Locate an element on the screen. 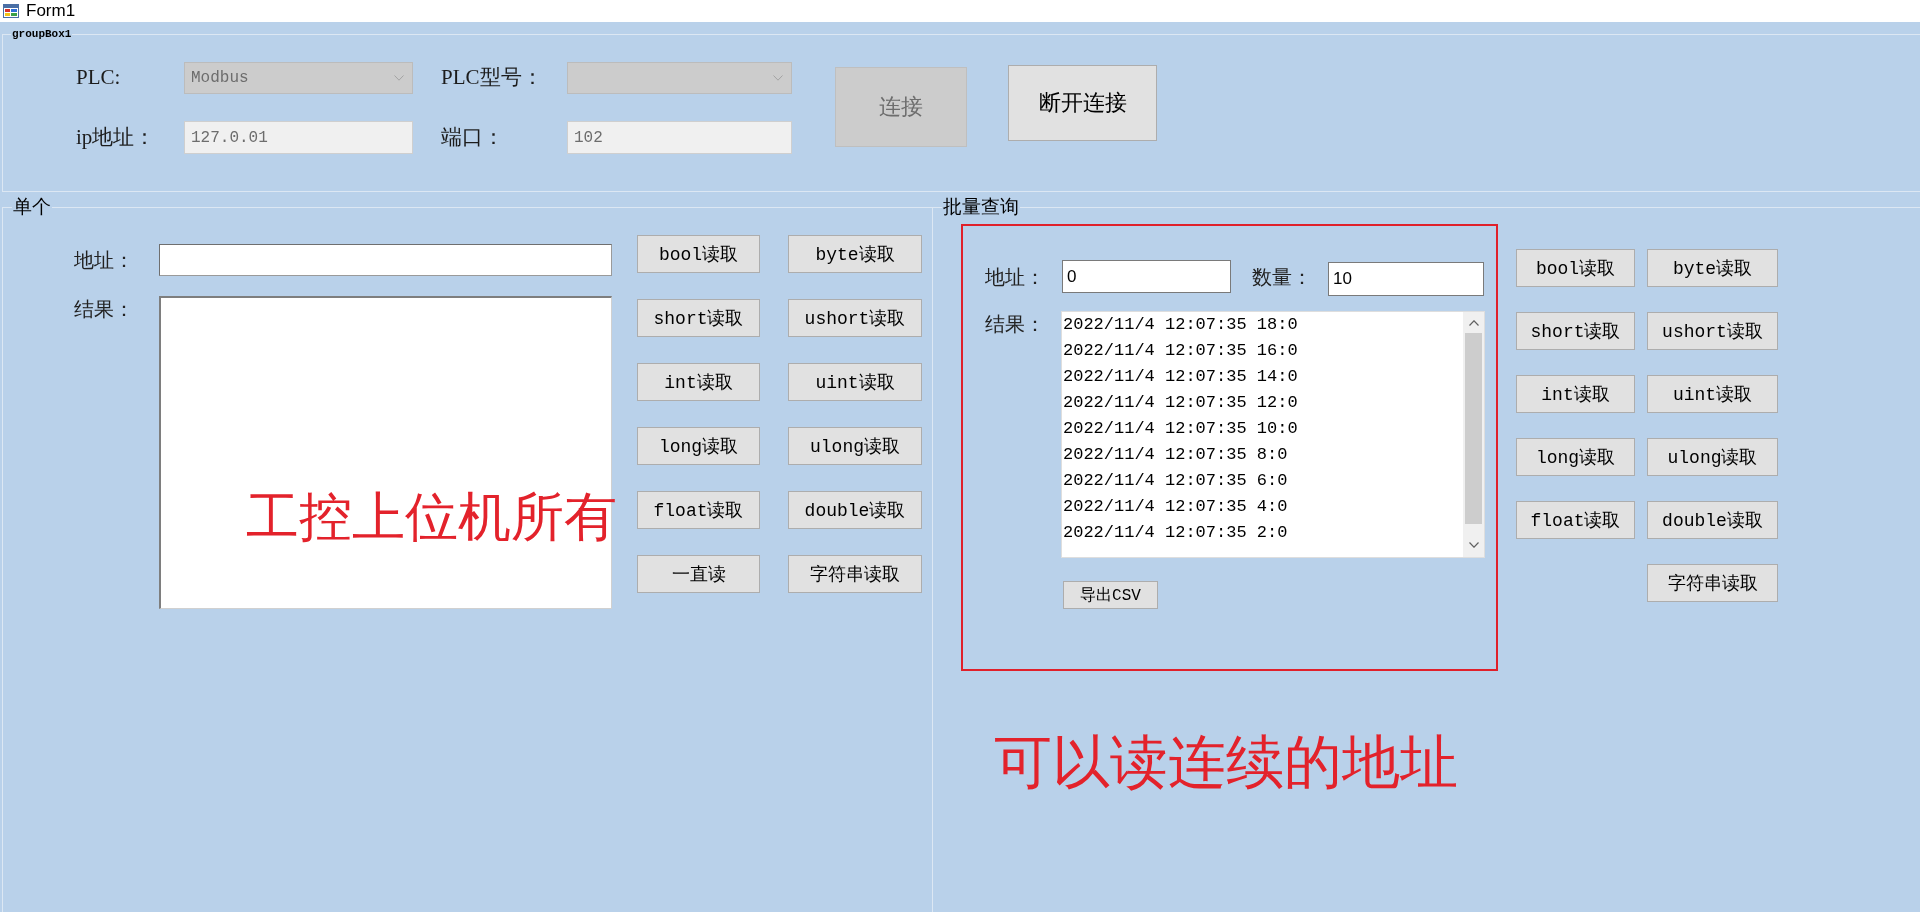 The width and height of the screenshot is (1920, 912). window-title: Form1 is located at coordinates (51, 11).